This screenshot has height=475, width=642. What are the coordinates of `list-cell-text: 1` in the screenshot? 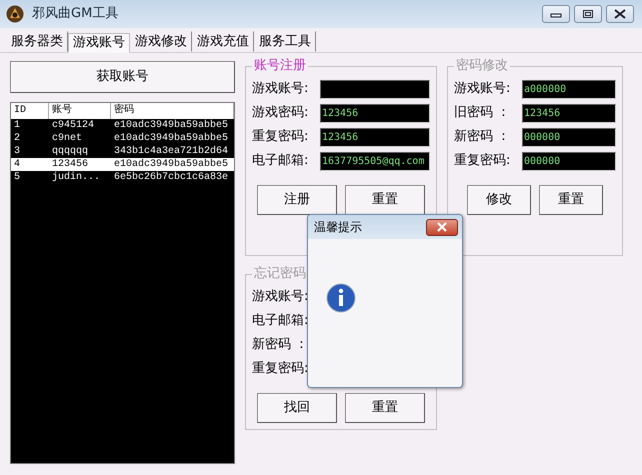 It's located at (17, 125).